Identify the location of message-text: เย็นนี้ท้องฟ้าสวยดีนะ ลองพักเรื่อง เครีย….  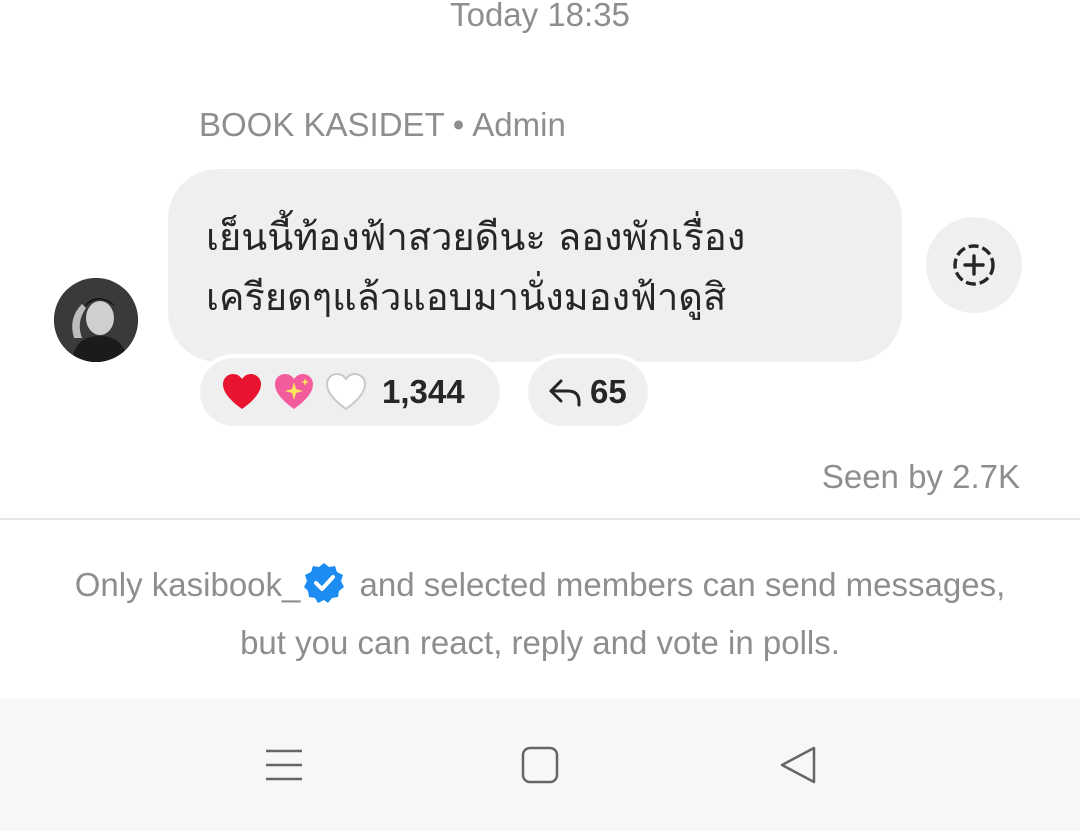
(476, 267).